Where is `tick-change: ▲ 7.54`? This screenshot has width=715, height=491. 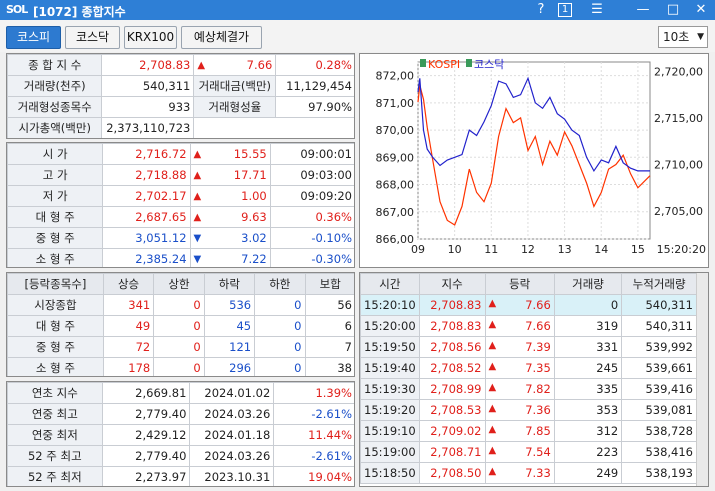
tick-change: ▲ 7.54 is located at coordinates (519, 452).